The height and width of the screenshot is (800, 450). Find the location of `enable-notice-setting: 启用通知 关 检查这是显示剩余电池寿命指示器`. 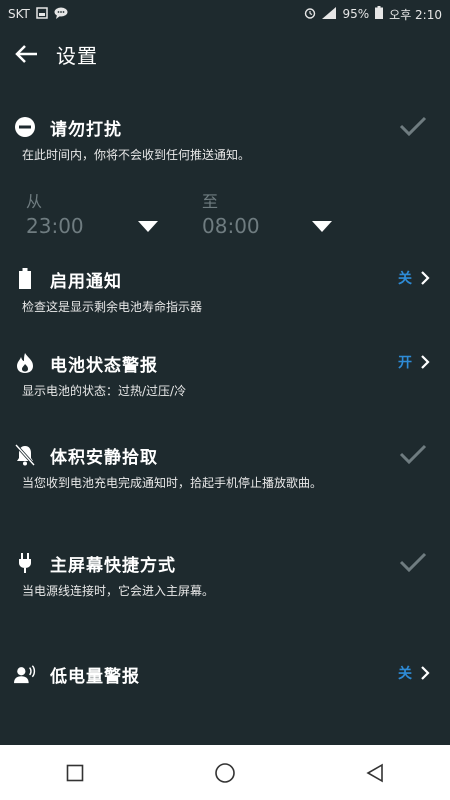

enable-notice-setting: 启用通知 关 检查这是显示剩余电池寿命指示器 is located at coordinates (225, 292).